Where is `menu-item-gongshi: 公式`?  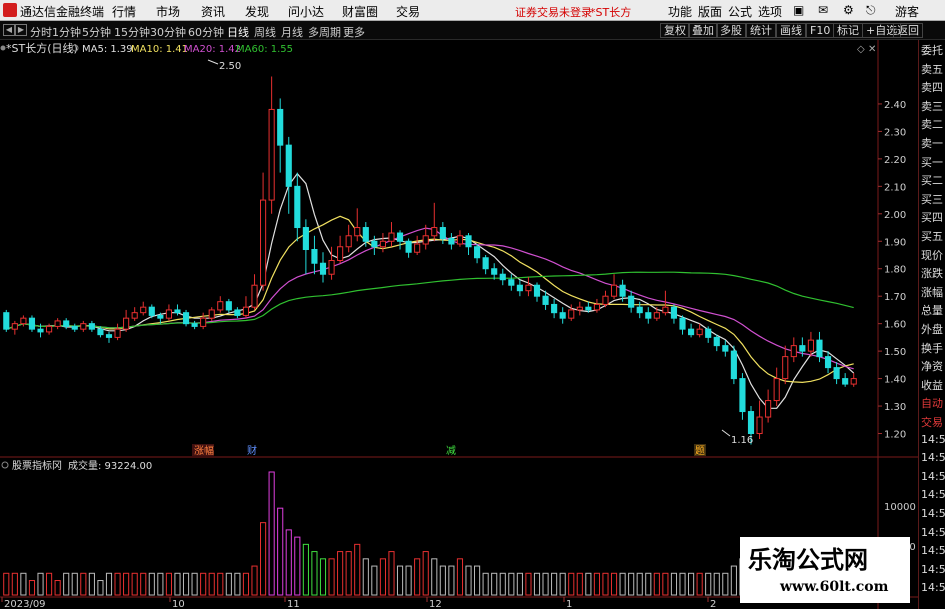 menu-item-gongshi: 公式 is located at coordinates (740, 11).